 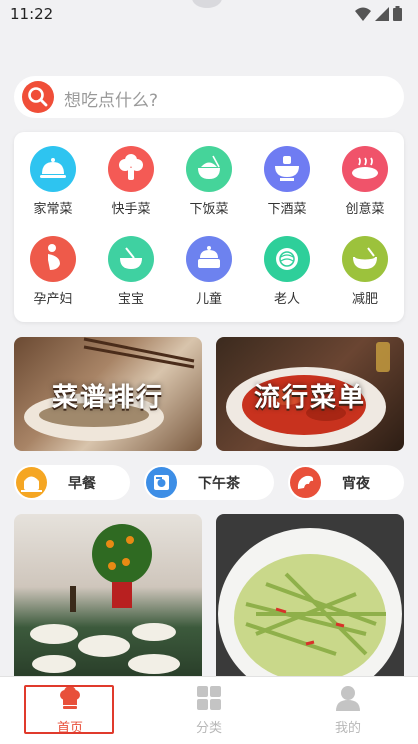 I want to click on feast-photo, so click(x=108, y=595).